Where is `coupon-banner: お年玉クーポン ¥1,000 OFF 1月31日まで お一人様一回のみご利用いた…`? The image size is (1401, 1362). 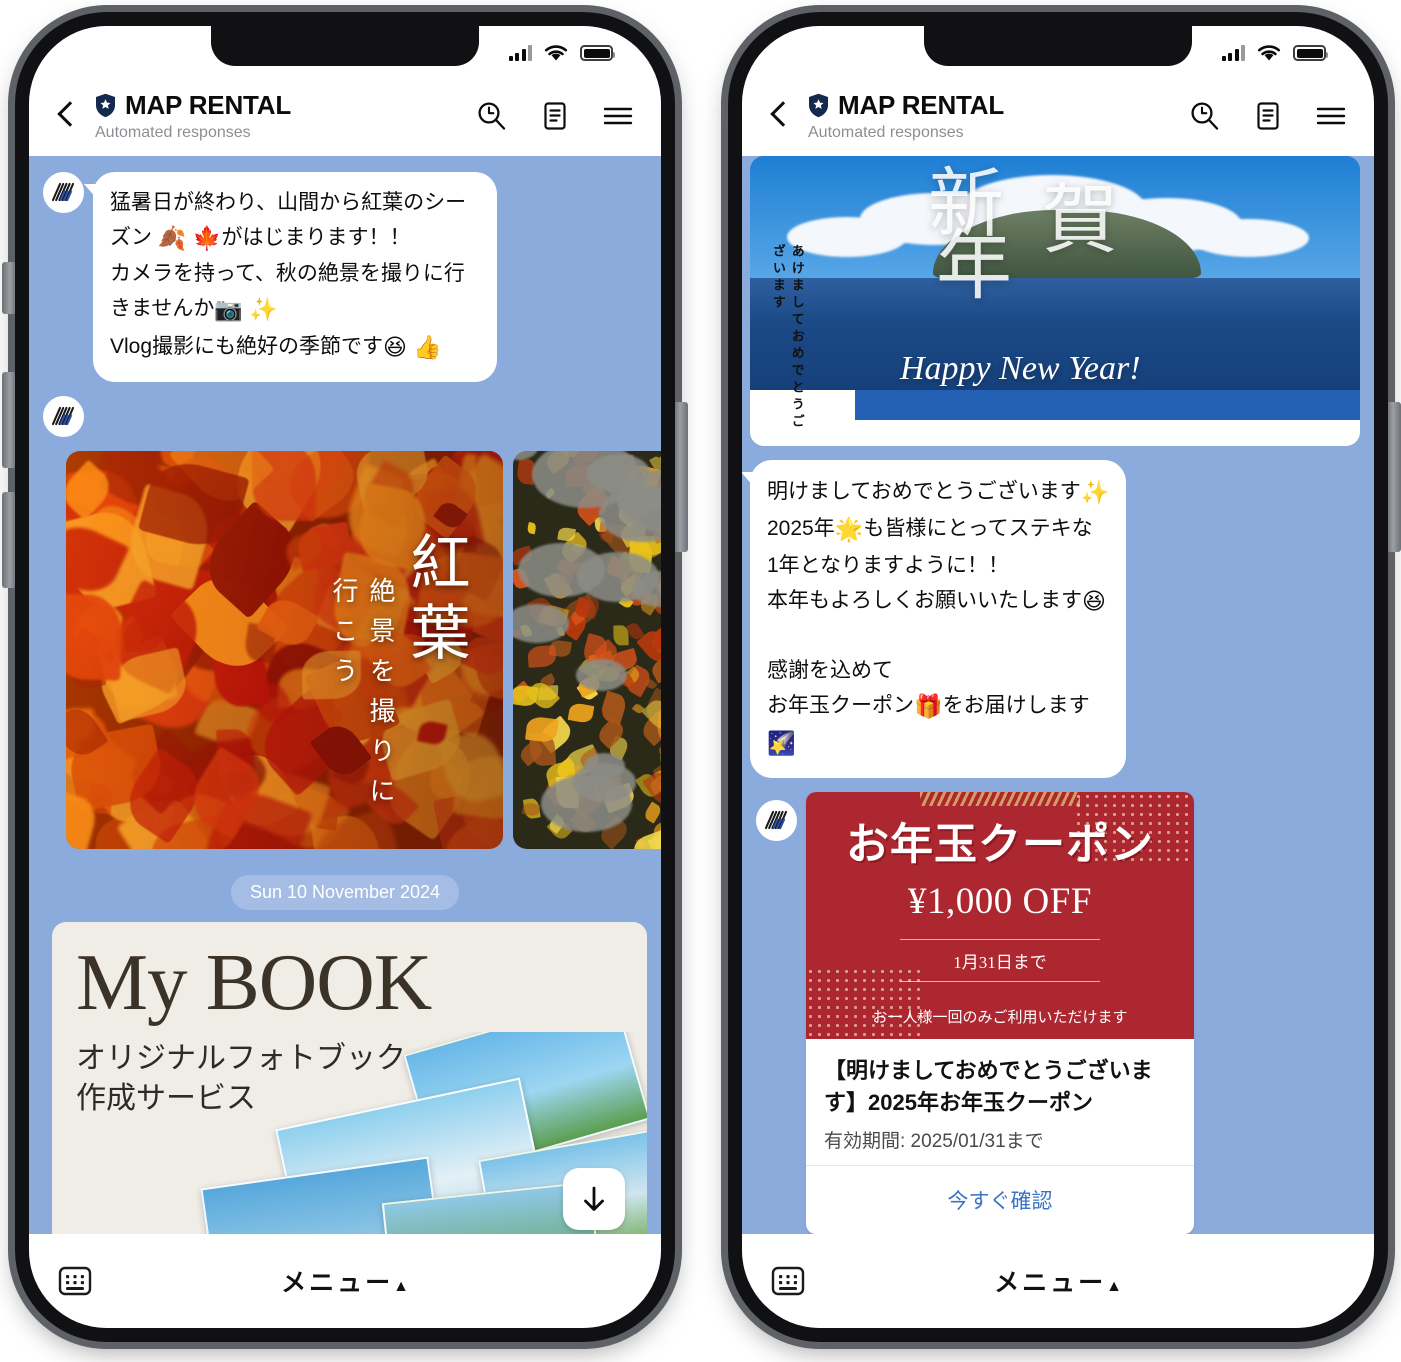 coupon-banner: お年玉クーポン ¥1,000 OFF 1月31日まで お一人様一回のみご利用いた… is located at coordinates (1000, 916).